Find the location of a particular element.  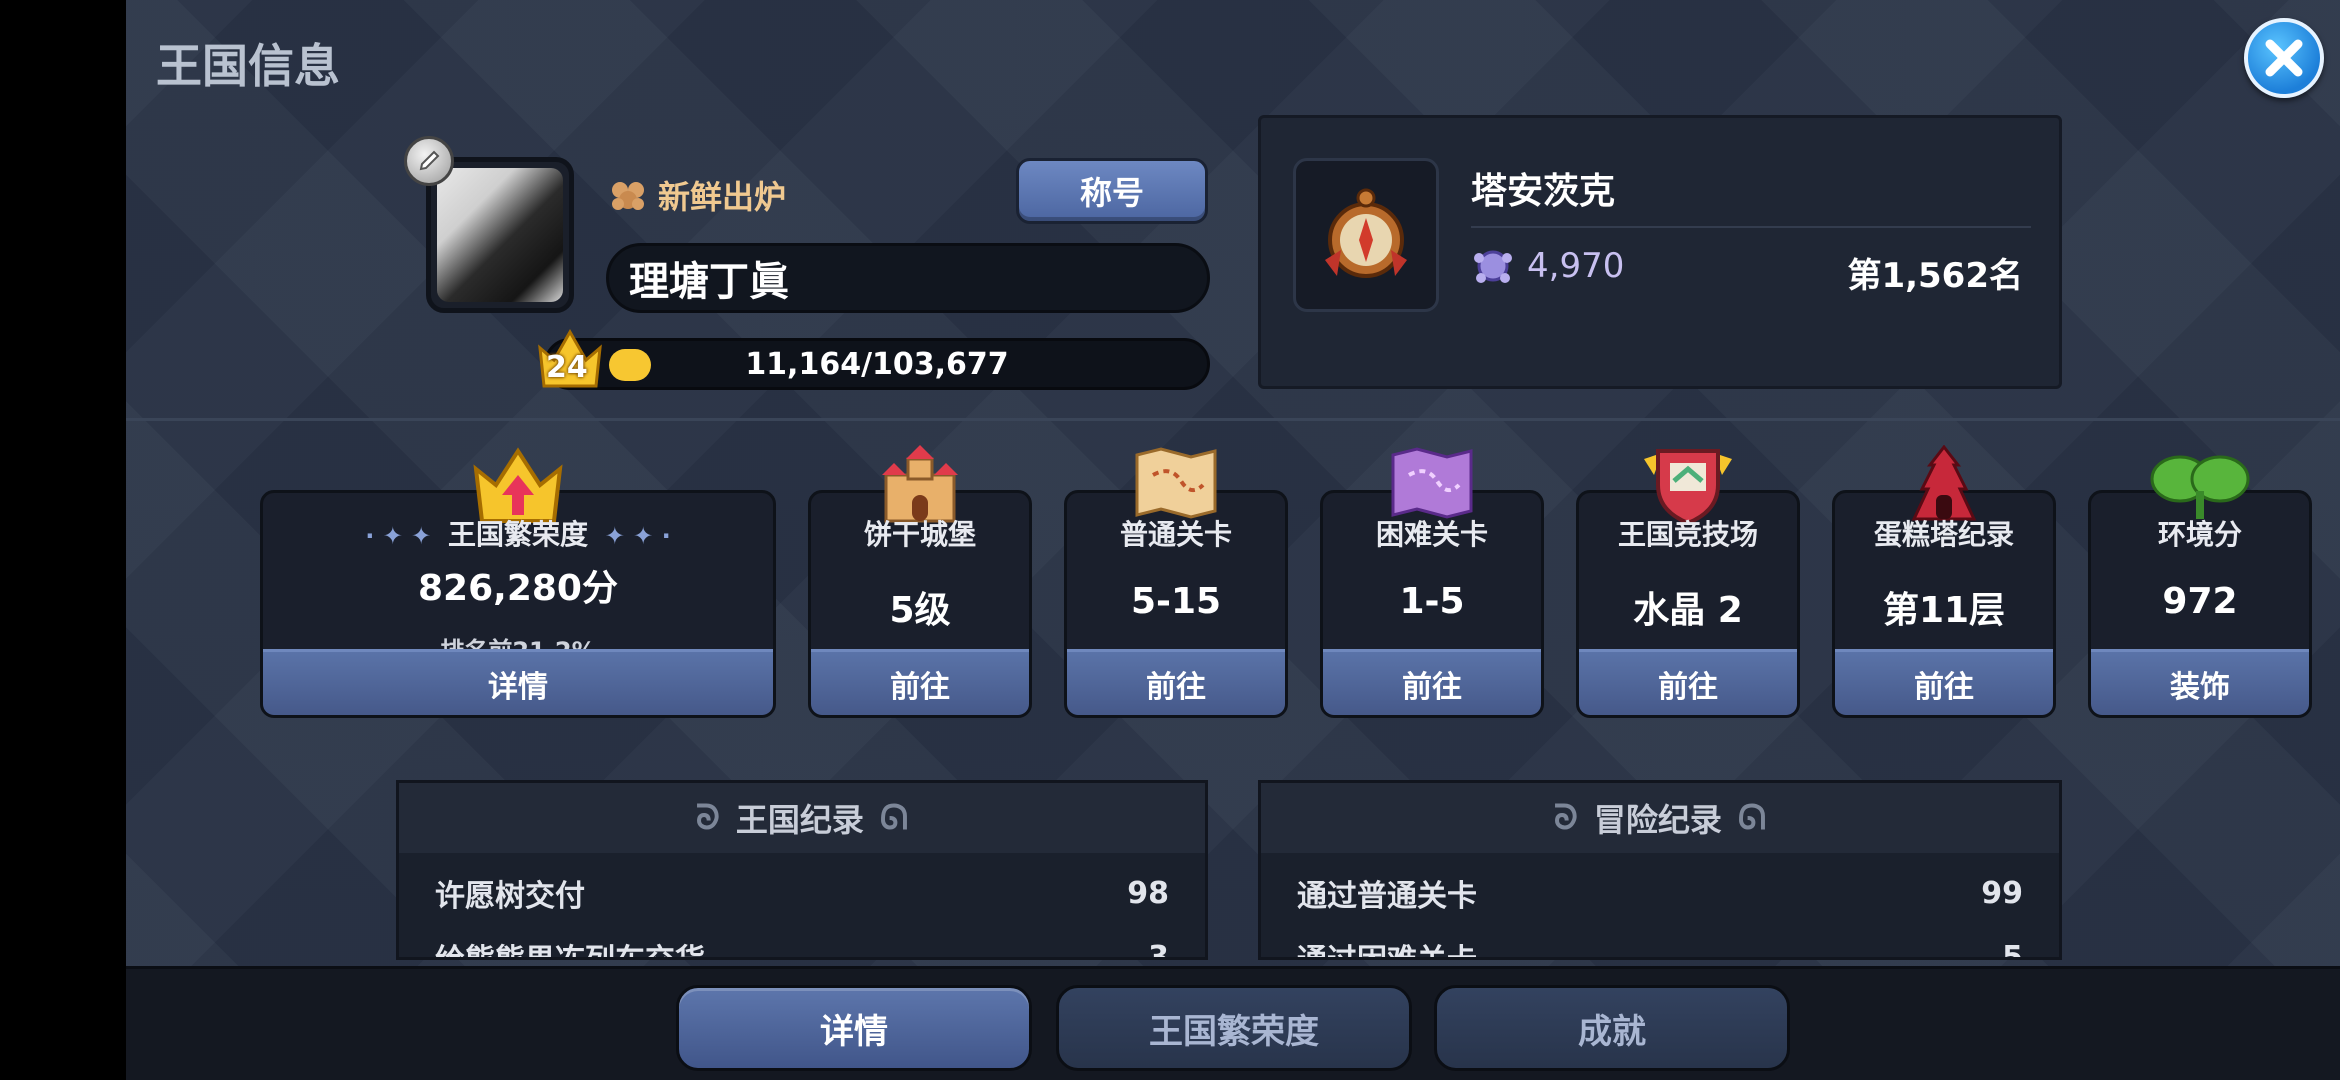

sparkle-right-icon: ✦ ✦ · is located at coordinates (629, 536).